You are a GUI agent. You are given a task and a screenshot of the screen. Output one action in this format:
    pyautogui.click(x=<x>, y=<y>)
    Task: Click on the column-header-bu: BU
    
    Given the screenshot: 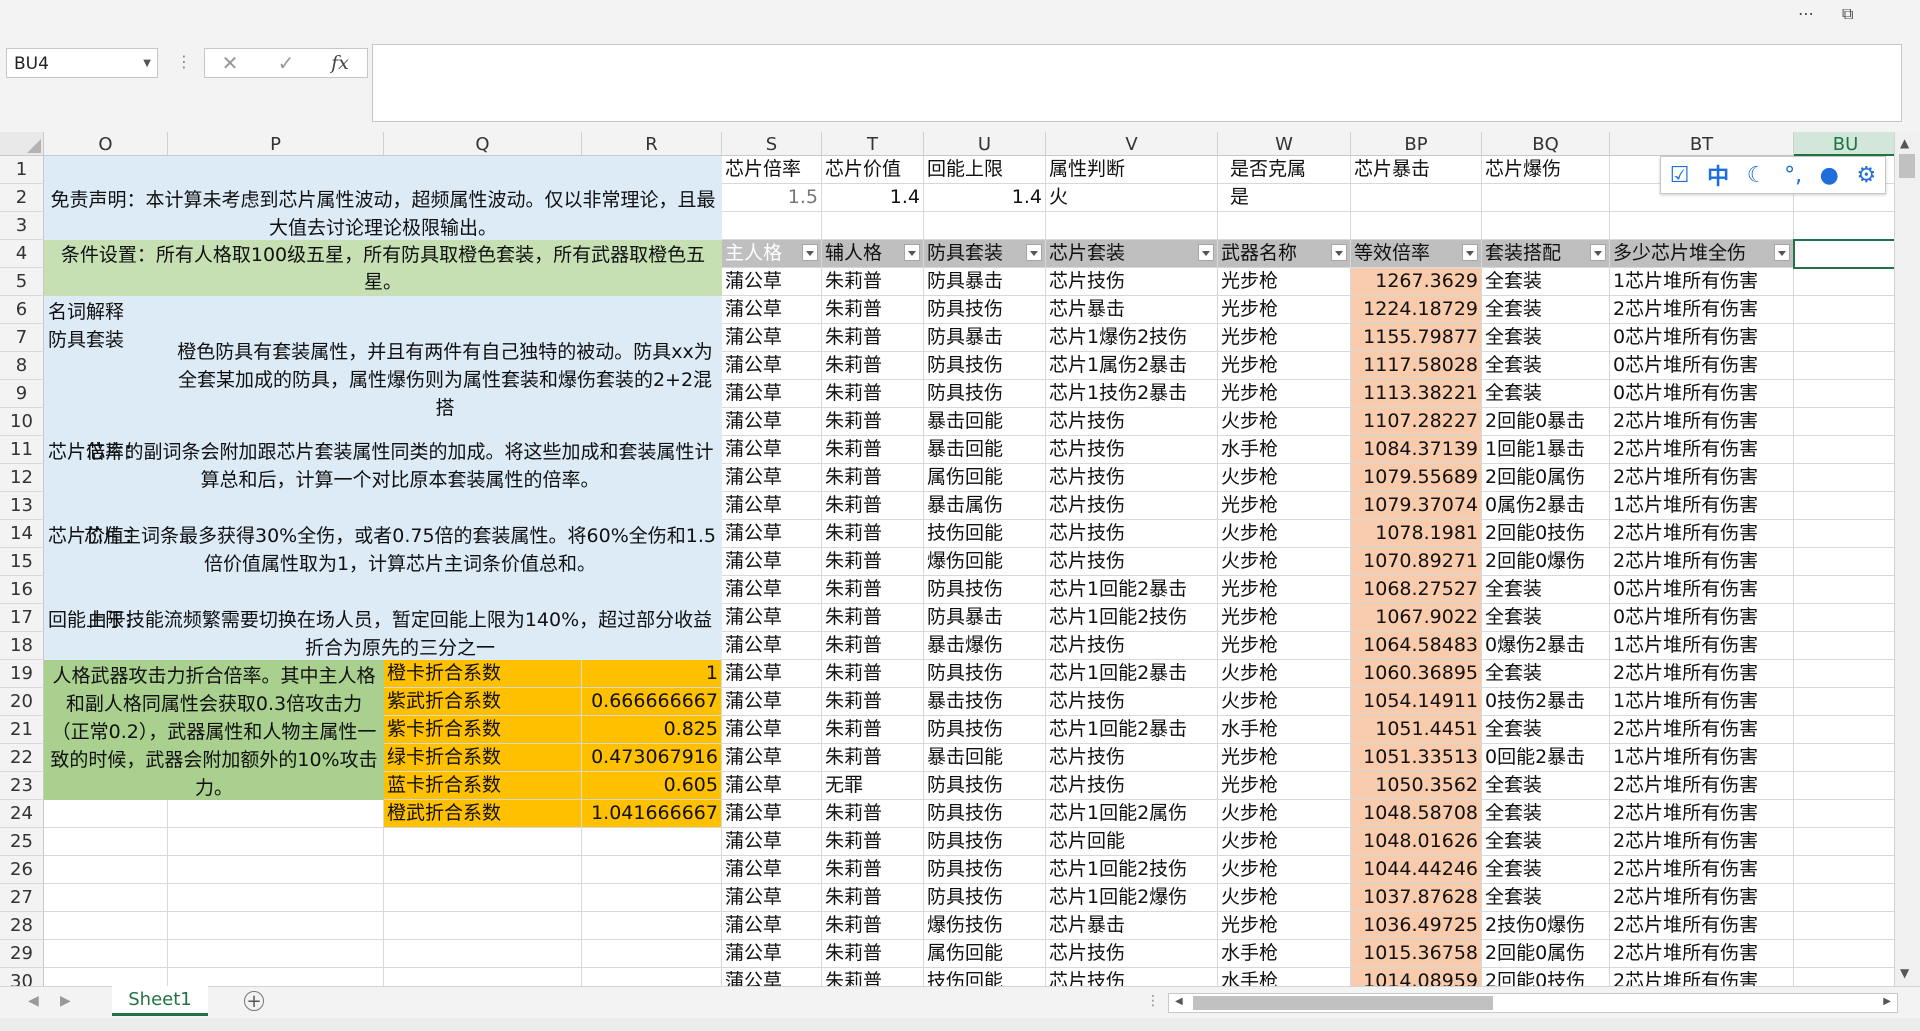 What is the action you would take?
    pyautogui.click(x=1844, y=144)
    